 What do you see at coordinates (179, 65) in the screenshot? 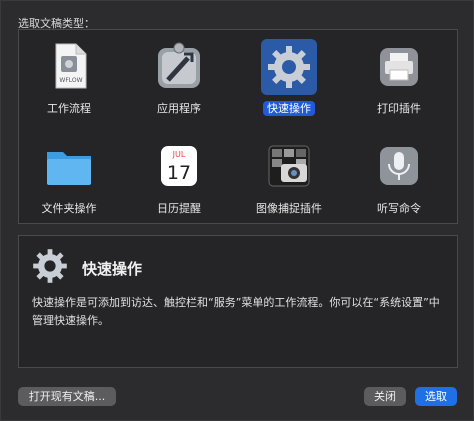
I see `application-icon` at bounding box center [179, 65].